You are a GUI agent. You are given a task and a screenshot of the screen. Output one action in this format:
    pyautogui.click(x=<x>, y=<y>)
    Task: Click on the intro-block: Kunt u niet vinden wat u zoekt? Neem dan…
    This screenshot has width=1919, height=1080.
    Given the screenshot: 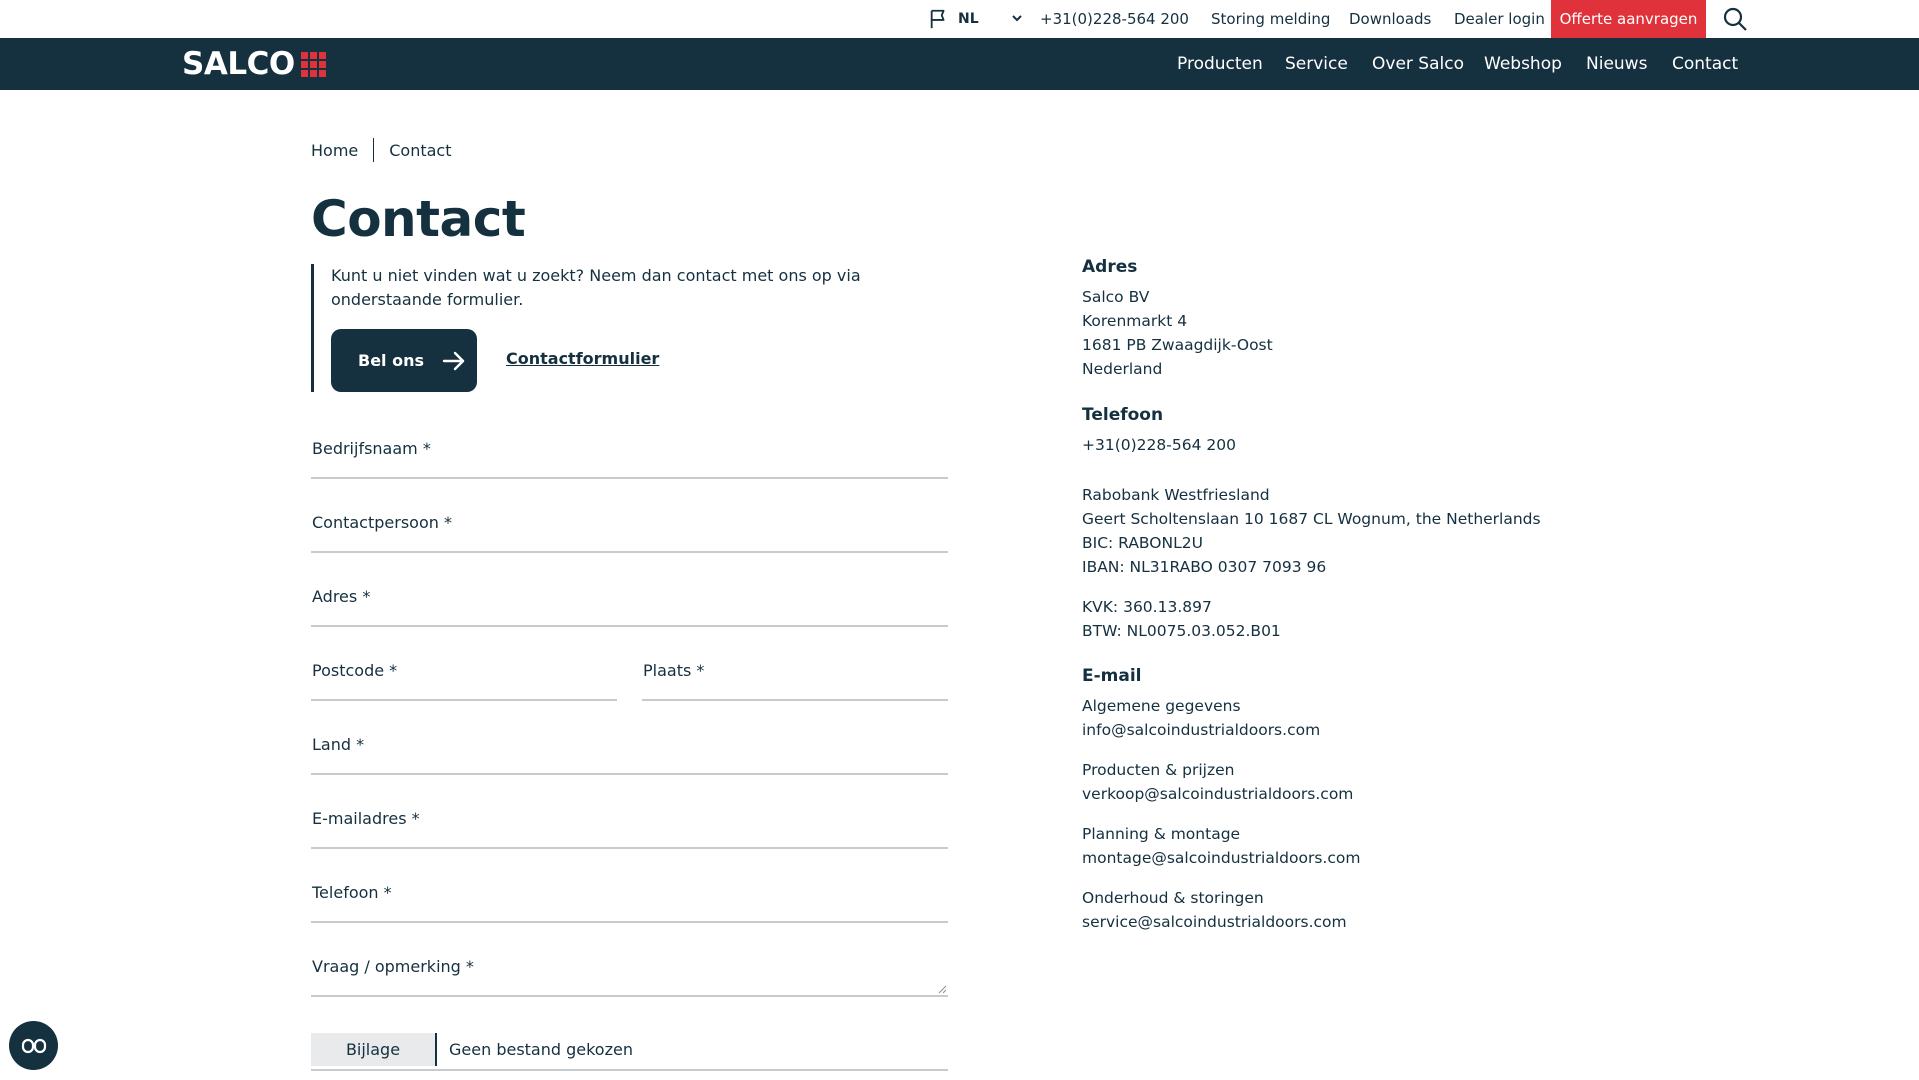 What is the action you would take?
    pyautogui.click(x=631, y=328)
    